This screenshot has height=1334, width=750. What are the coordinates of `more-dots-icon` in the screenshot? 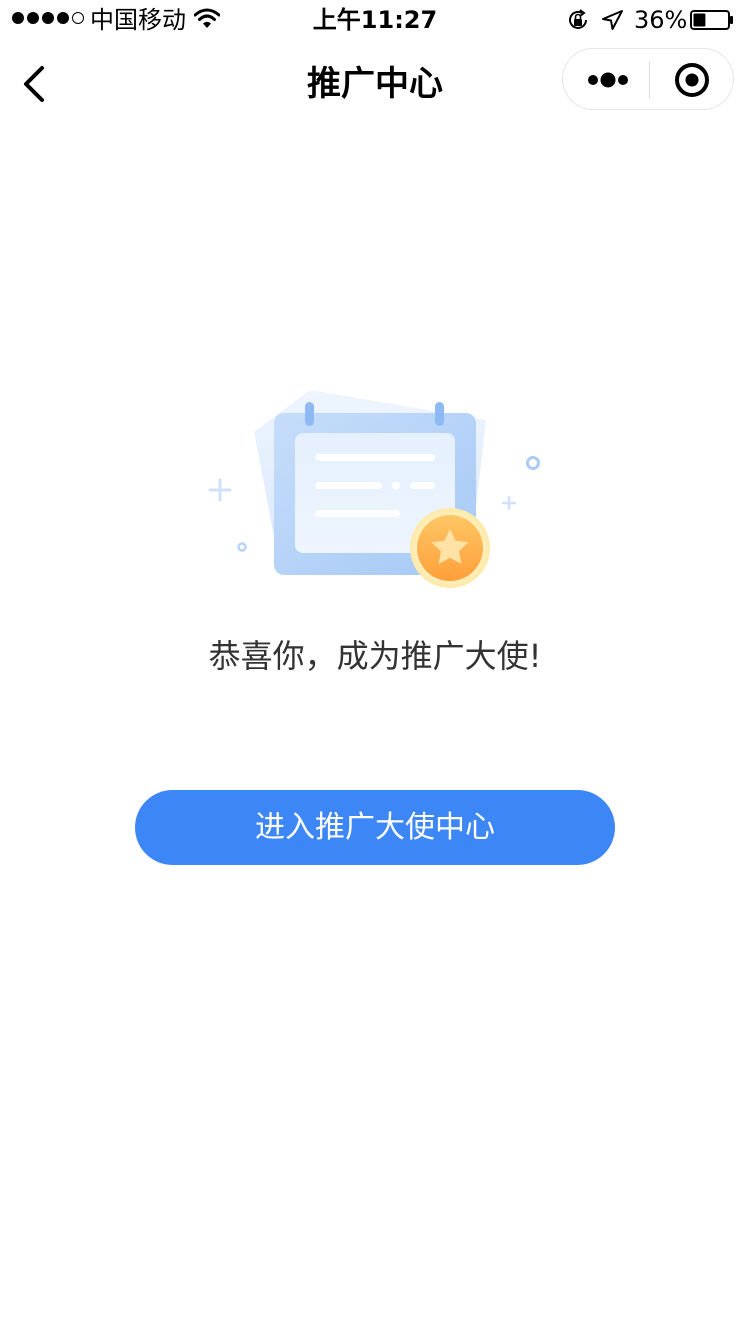 It's located at (608, 80).